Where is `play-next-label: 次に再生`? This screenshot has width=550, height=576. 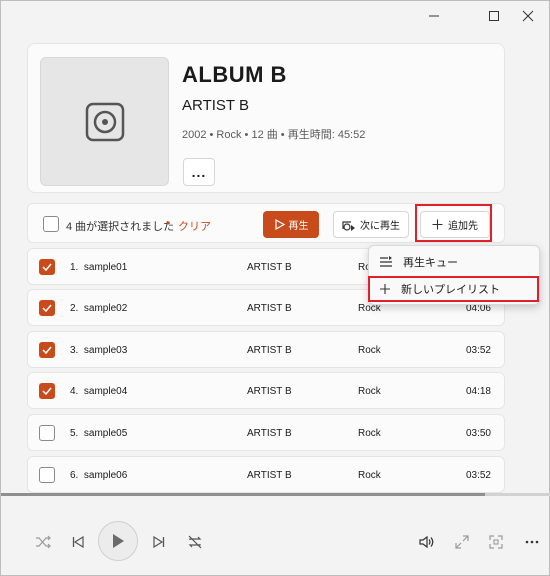 play-next-label: 次に再生 is located at coordinates (380, 226).